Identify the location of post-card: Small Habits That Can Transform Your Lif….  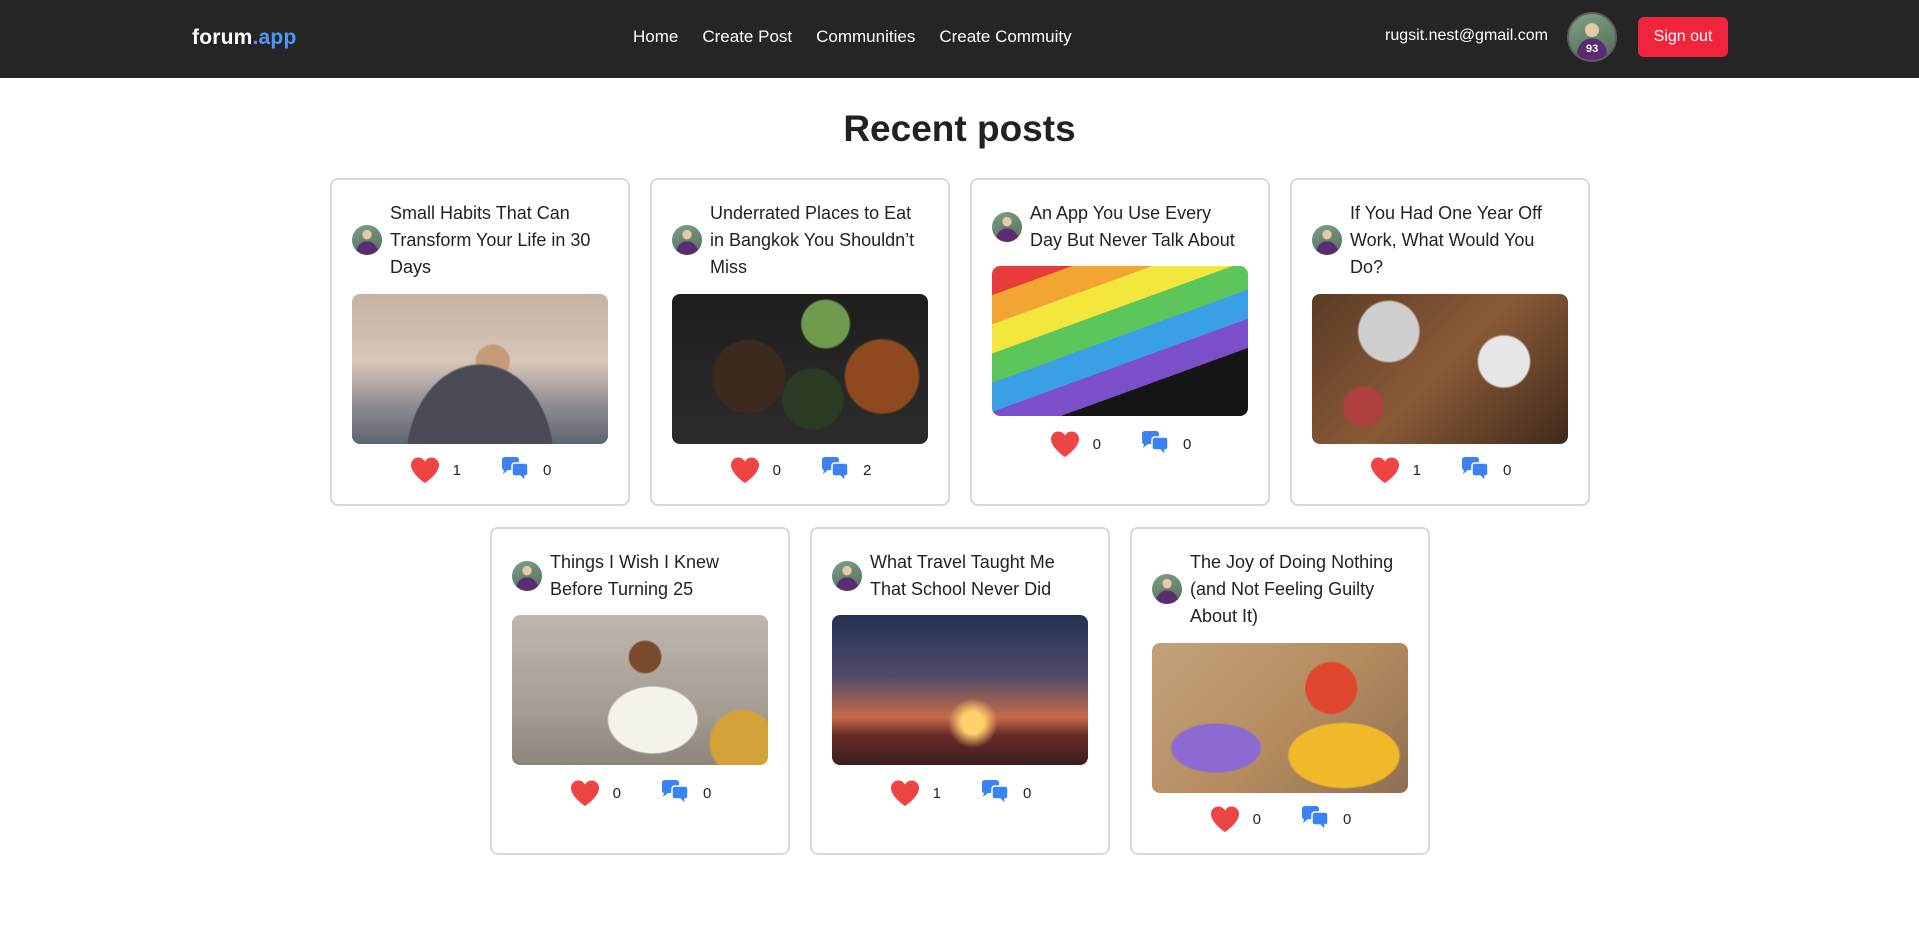
(480, 342).